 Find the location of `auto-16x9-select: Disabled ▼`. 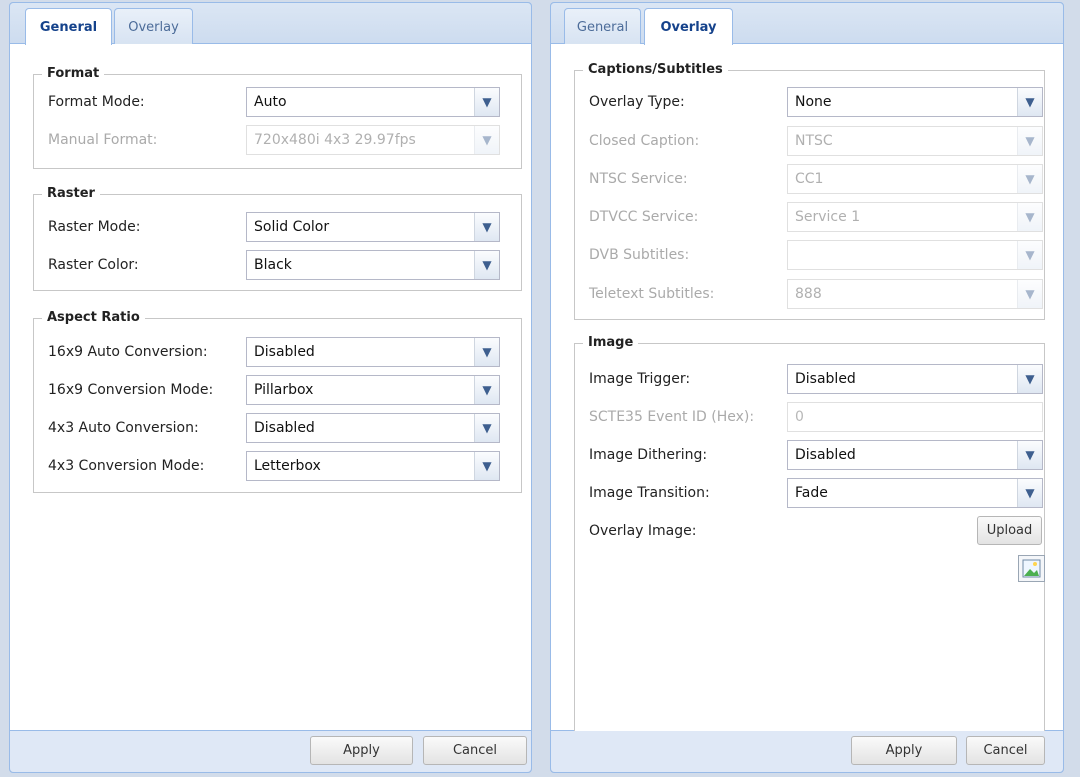

auto-16x9-select: Disabled ▼ is located at coordinates (373, 352).